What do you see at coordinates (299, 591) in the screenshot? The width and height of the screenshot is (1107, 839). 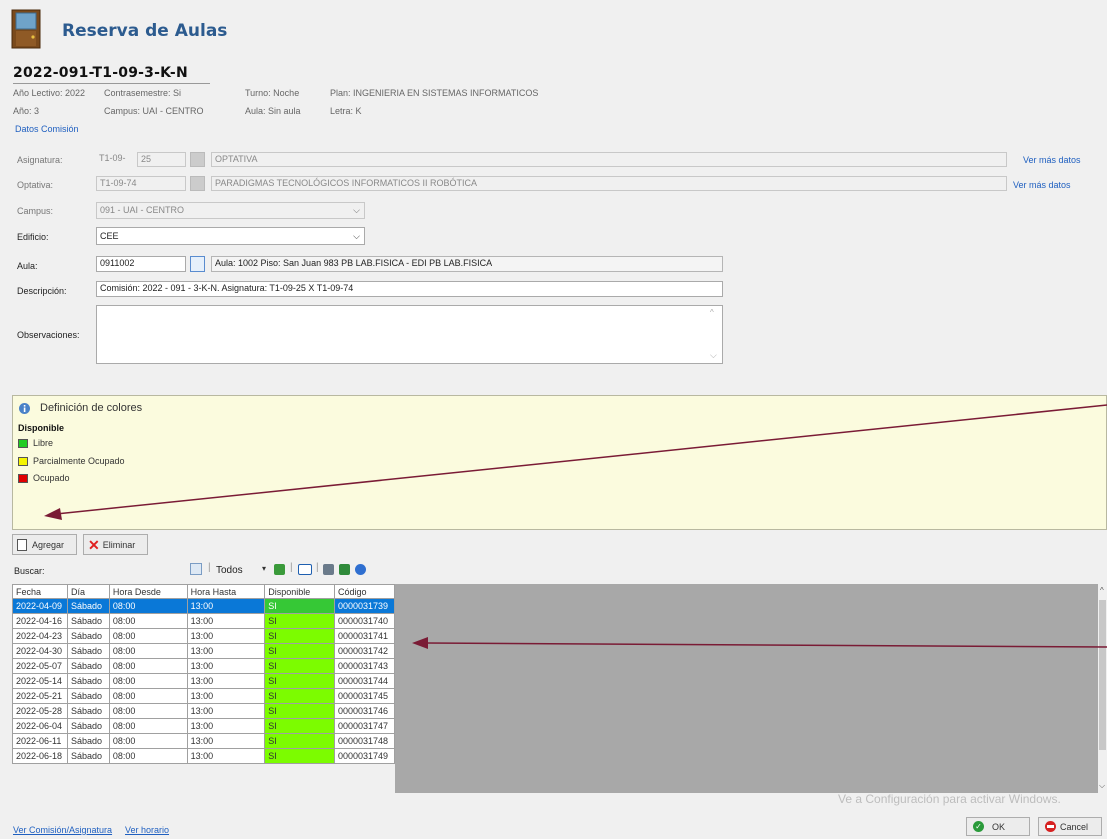 I see `column-header-disponible: Disponible` at bounding box center [299, 591].